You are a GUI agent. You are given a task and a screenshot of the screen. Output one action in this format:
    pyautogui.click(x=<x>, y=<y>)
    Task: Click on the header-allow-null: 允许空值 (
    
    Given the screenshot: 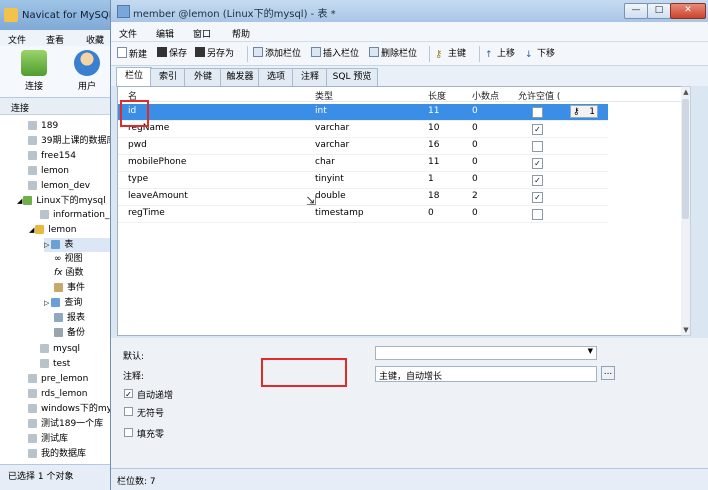 What is the action you would take?
    pyautogui.click(x=539, y=95)
    